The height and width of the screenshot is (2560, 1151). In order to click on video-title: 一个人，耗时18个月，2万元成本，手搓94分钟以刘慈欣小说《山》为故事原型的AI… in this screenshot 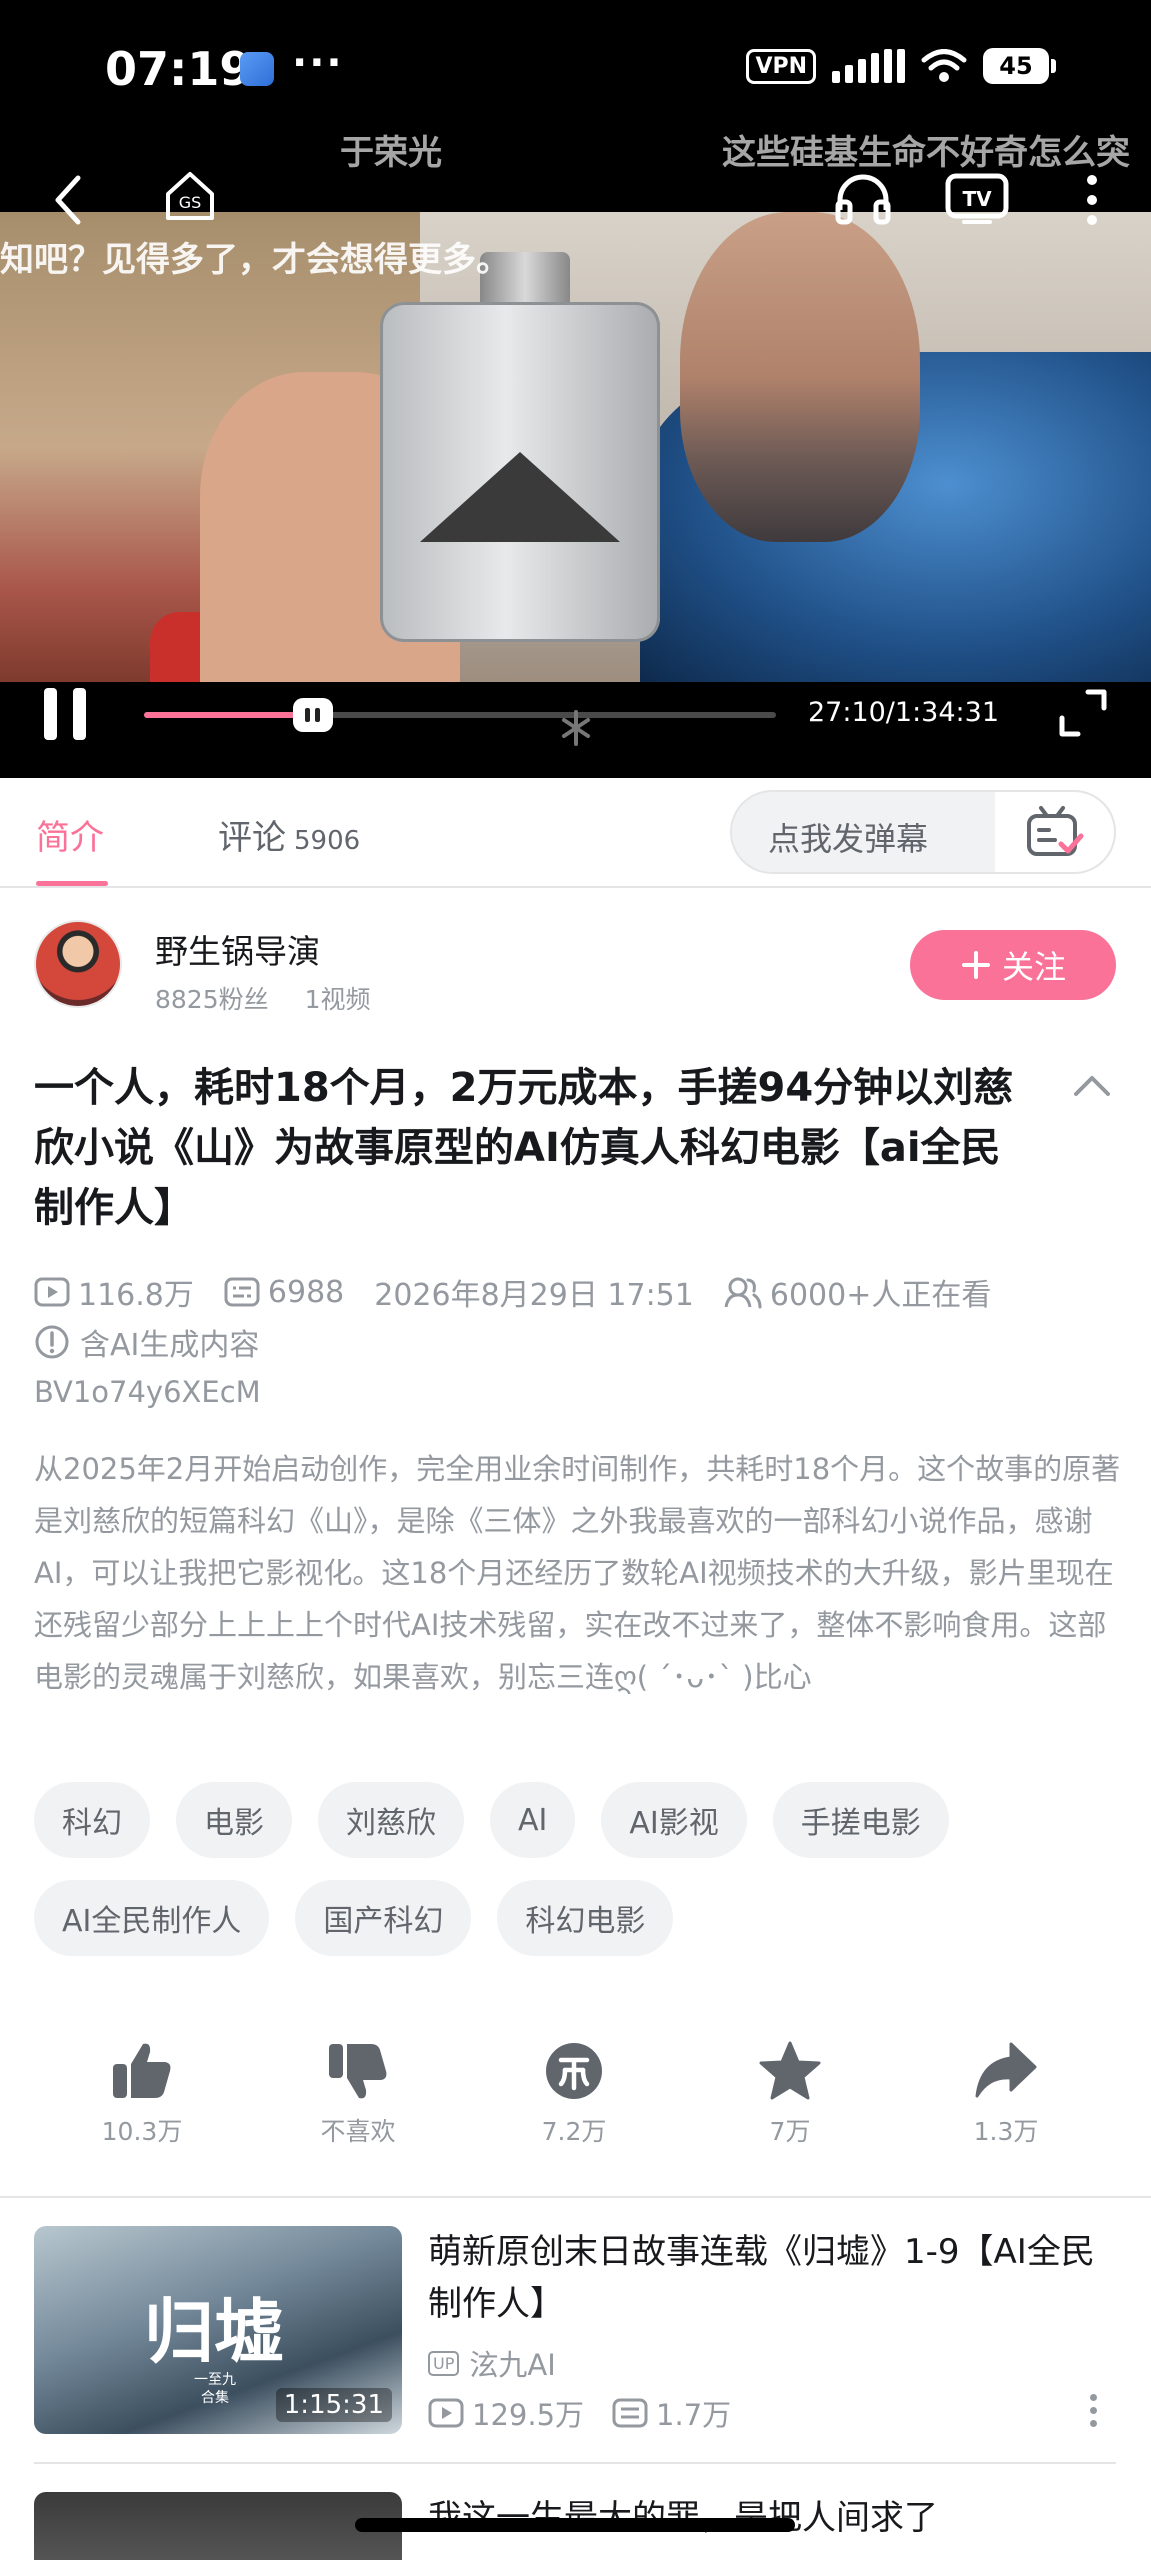, I will do `click(524, 1148)`.